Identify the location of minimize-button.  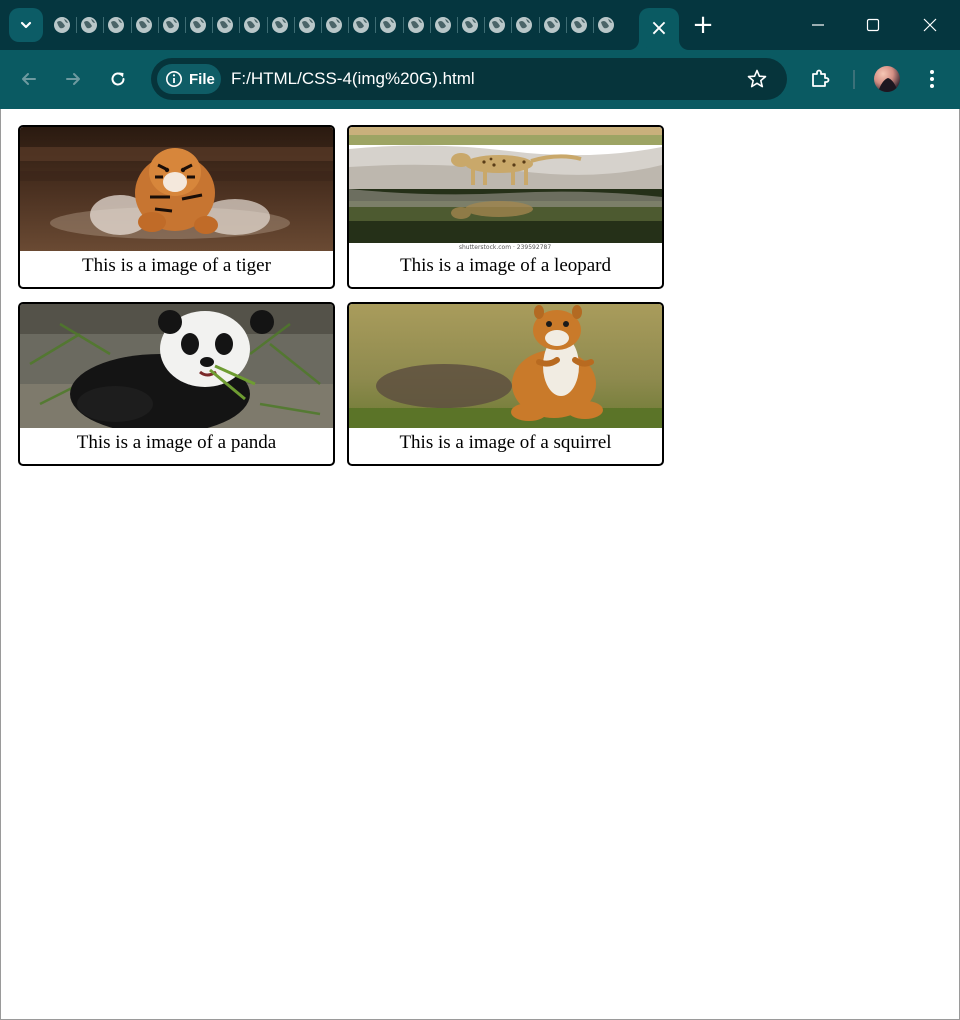
(818, 25).